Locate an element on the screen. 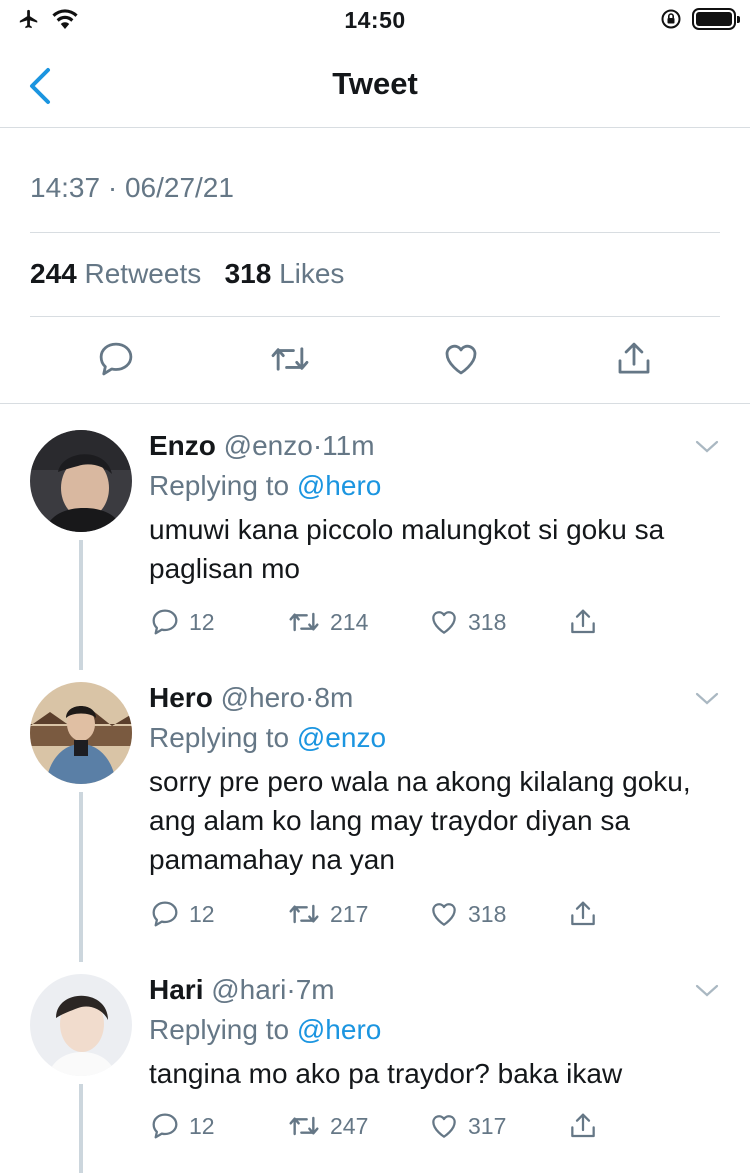  reply-actions: 12 247 317 is located at coordinates (439, 1126).